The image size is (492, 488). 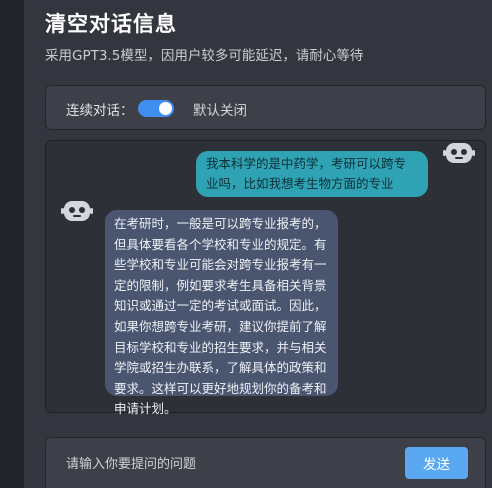 What do you see at coordinates (165, 108) in the screenshot?
I see `toggle-knob` at bounding box center [165, 108].